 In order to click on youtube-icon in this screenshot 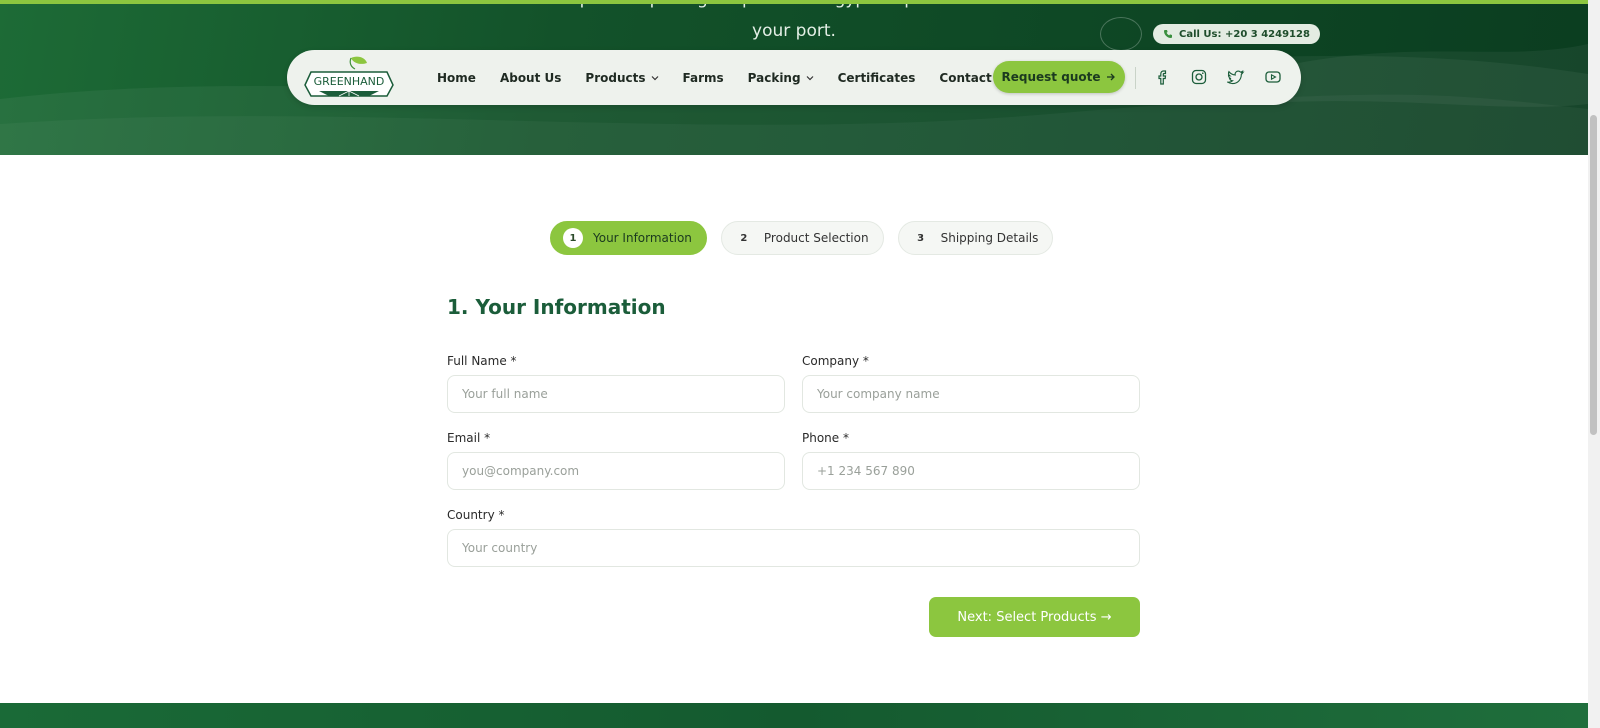, I will do `click(1273, 77)`.